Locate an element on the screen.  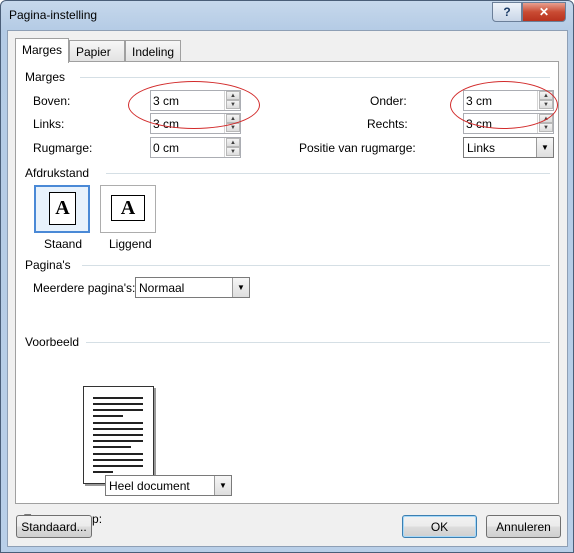
landscape-page-icon: A is located at coordinates (128, 208).